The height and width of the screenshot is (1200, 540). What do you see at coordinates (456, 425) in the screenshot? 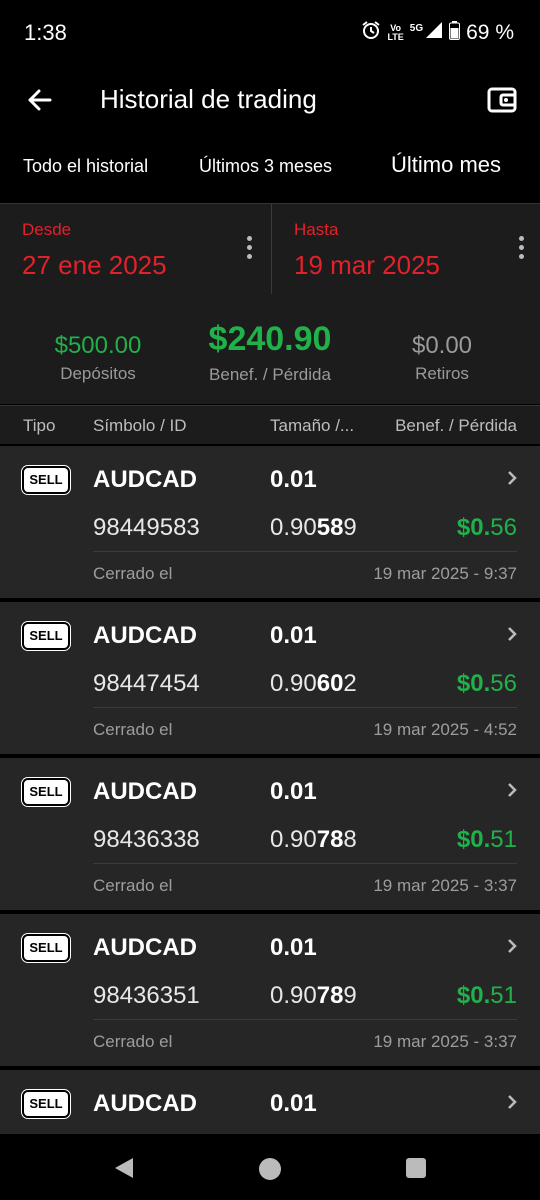
I see `col-pl: Benef. / Pérdida` at bounding box center [456, 425].